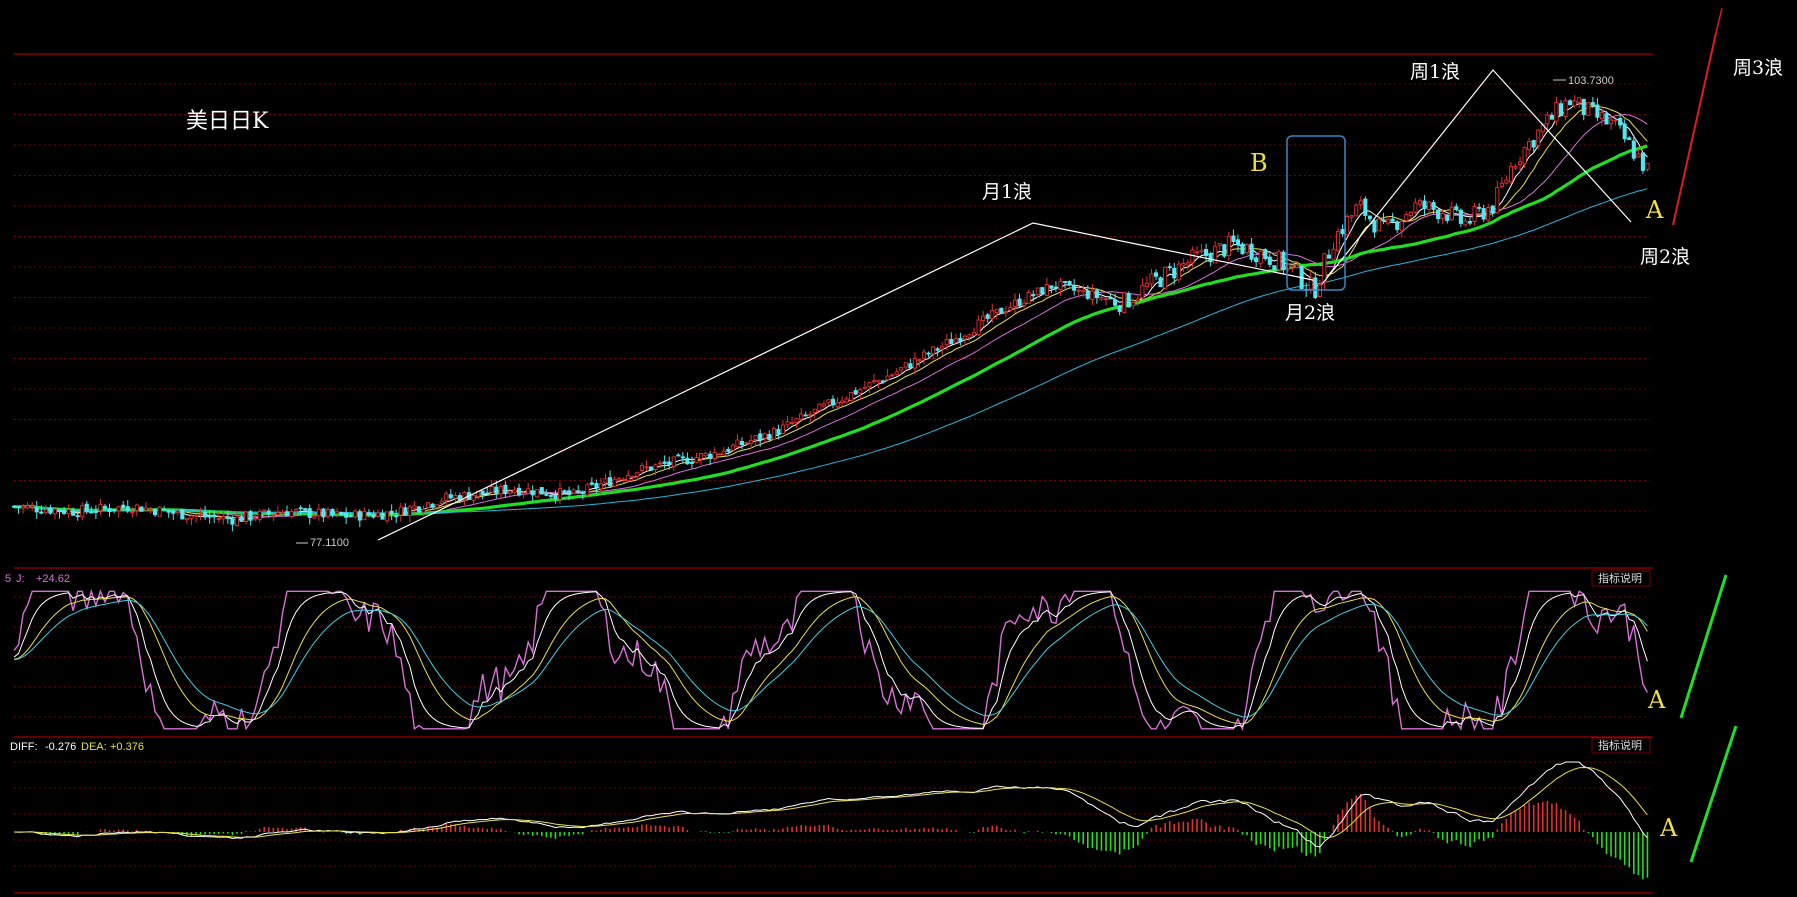  What do you see at coordinates (1654, 210) in the screenshot?
I see `annotation-a-price: A` at bounding box center [1654, 210].